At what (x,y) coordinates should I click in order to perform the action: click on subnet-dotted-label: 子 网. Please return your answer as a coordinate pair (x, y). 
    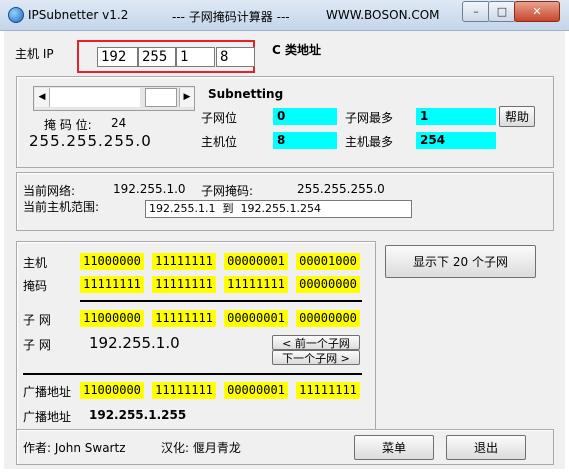
    Looking at the image, I should click on (37, 345).